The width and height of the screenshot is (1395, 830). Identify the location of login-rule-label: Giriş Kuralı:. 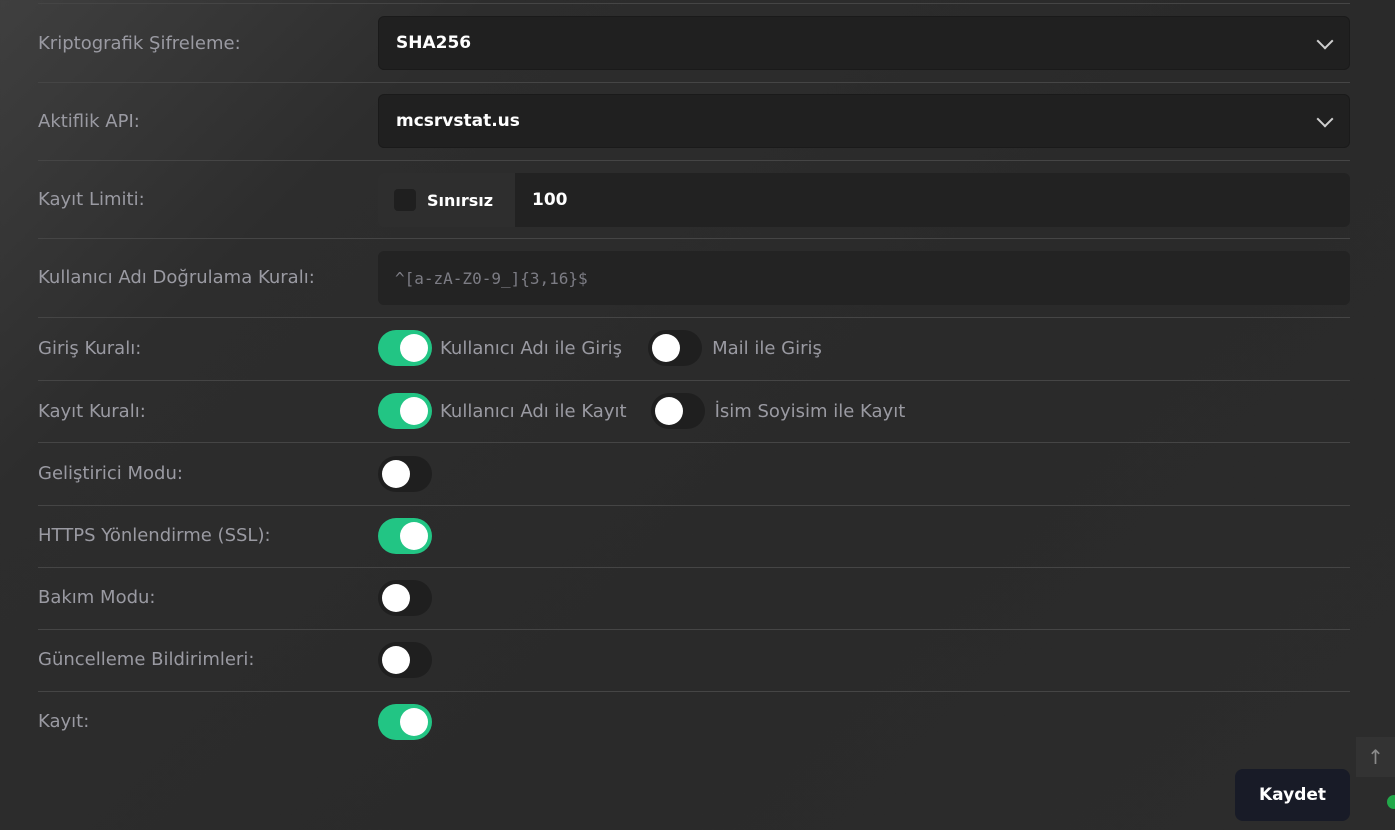
(90, 348).